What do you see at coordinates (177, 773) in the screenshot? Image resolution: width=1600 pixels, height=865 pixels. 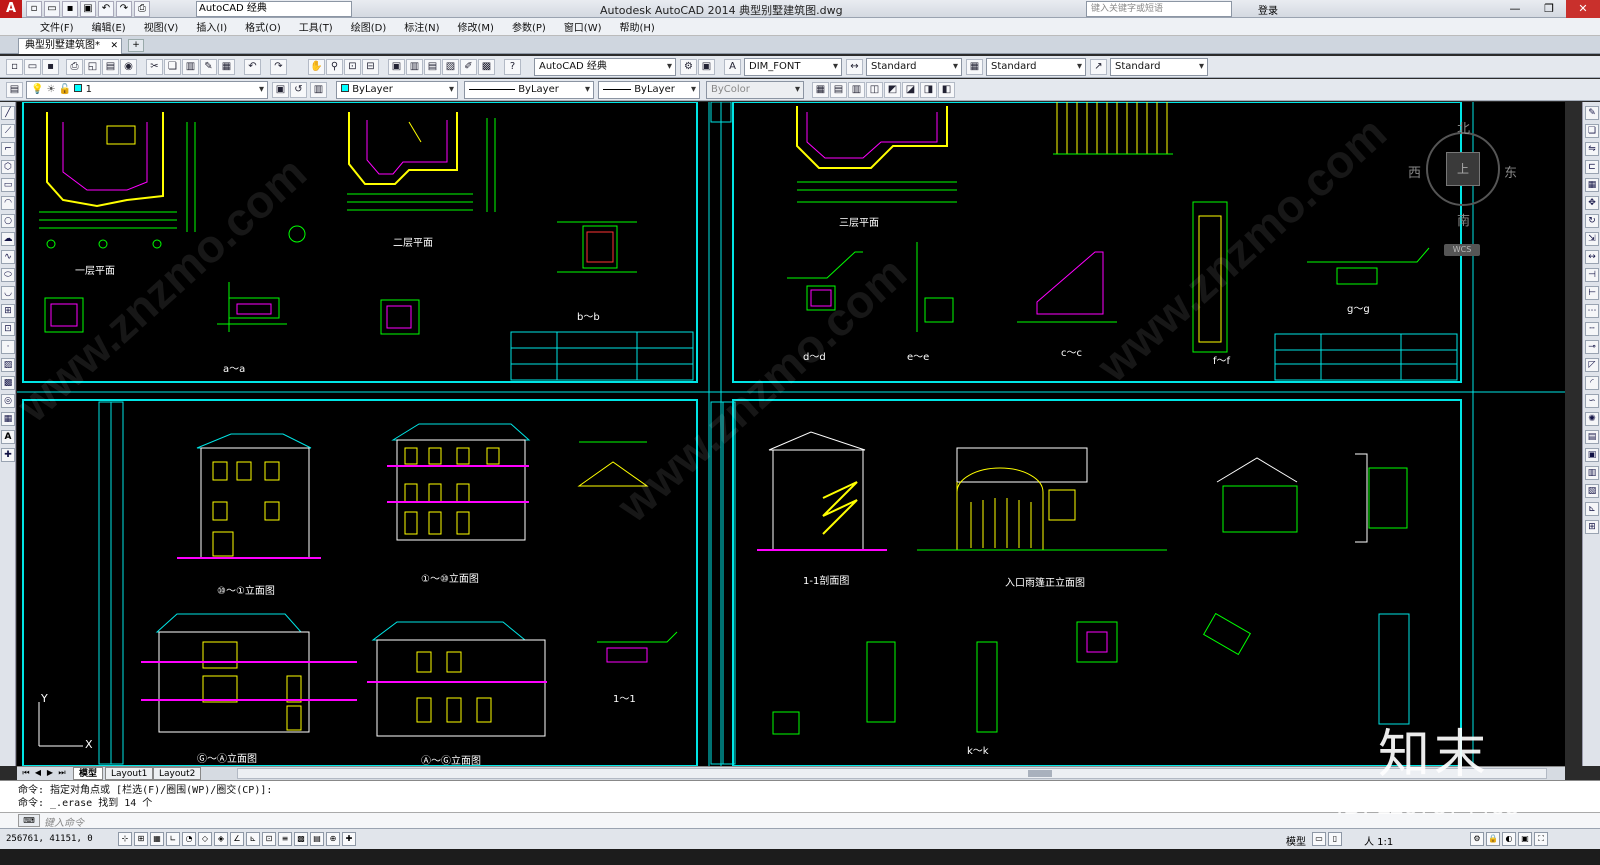 I see `tab-layout2: Layout2` at bounding box center [177, 773].